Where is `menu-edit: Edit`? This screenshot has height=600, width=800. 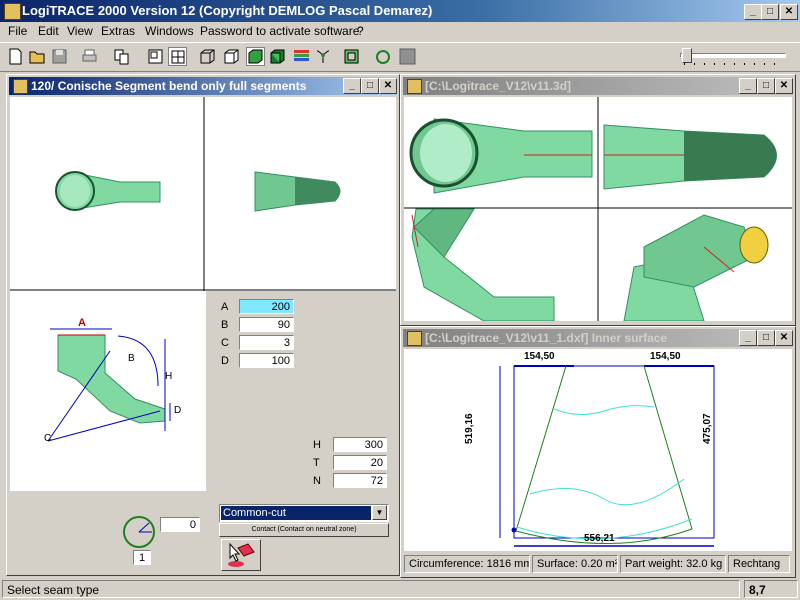 menu-edit: Edit is located at coordinates (48, 31).